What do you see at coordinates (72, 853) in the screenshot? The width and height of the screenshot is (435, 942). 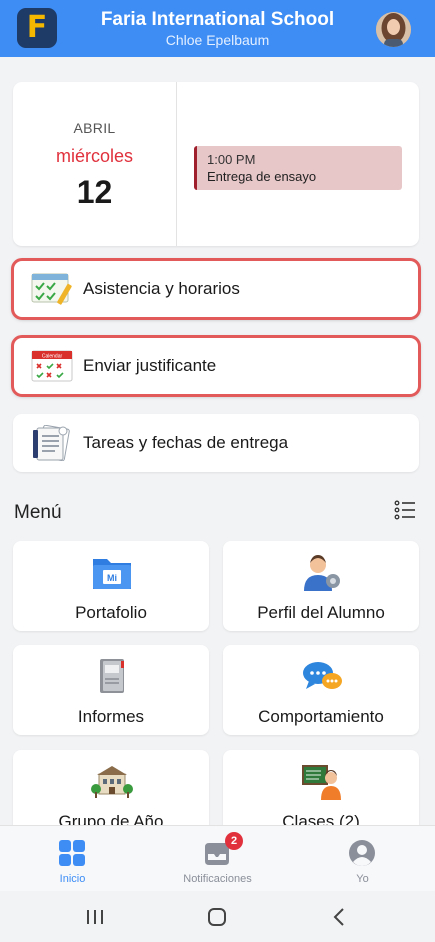 I see `grid-icon` at bounding box center [72, 853].